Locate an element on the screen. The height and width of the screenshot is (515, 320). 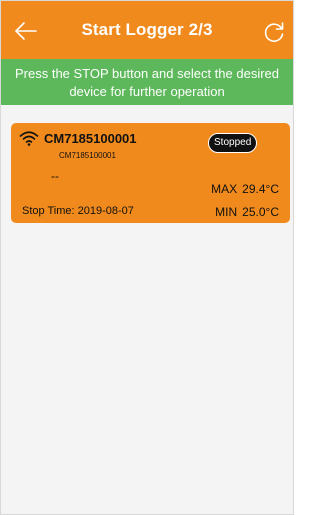
min-temperature: MIN 25.0°C is located at coordinates (247, 212).